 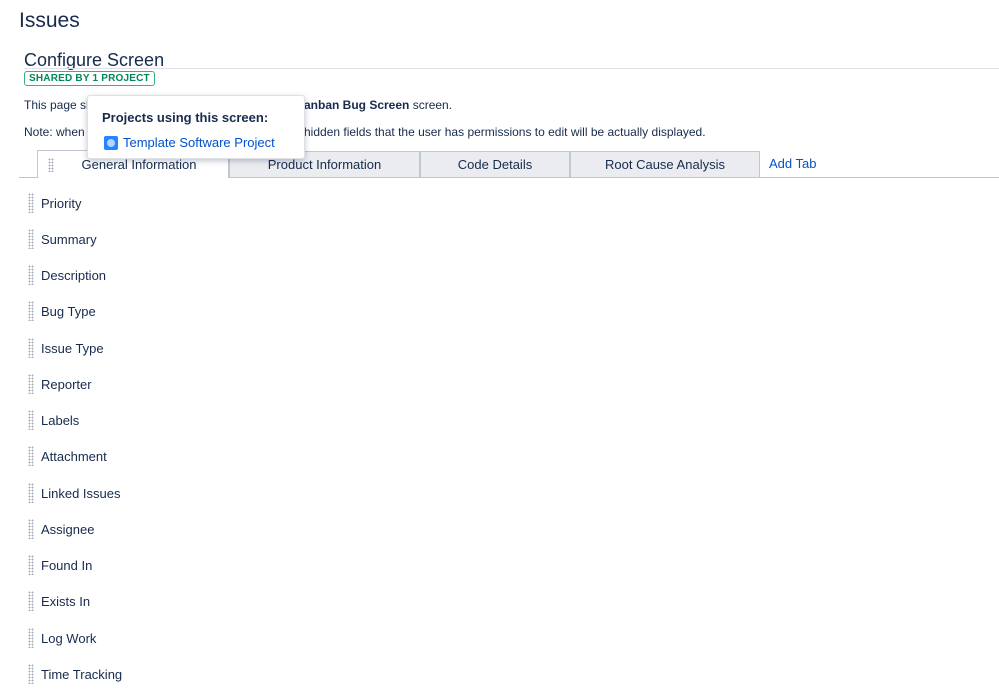 I want to click on field-label: Labels, so click(x=60, y=420).